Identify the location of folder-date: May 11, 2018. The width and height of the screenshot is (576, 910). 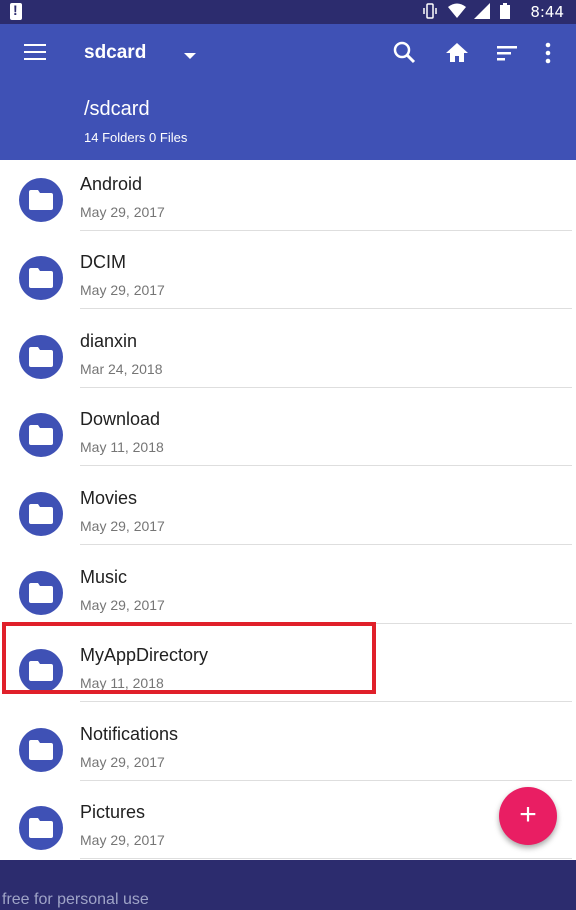
(122, 447).